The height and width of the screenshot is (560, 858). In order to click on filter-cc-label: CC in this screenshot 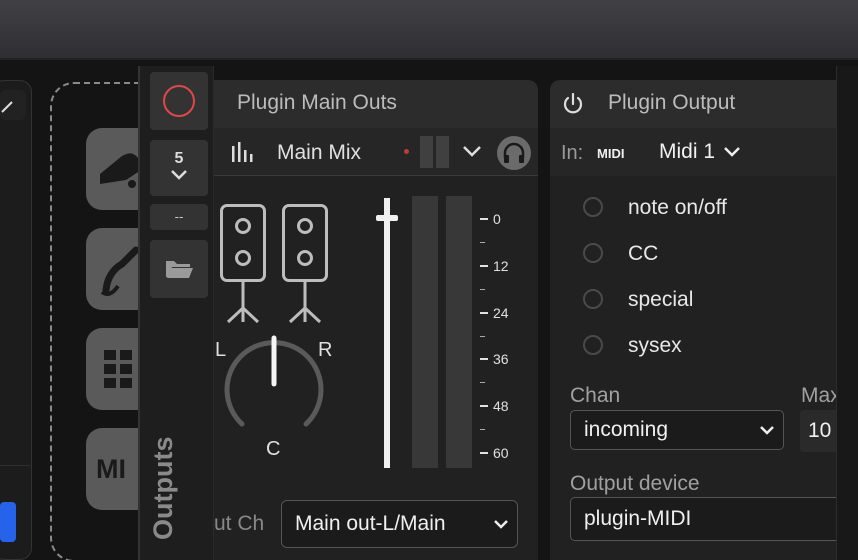, I will do `click(643, 253)`.